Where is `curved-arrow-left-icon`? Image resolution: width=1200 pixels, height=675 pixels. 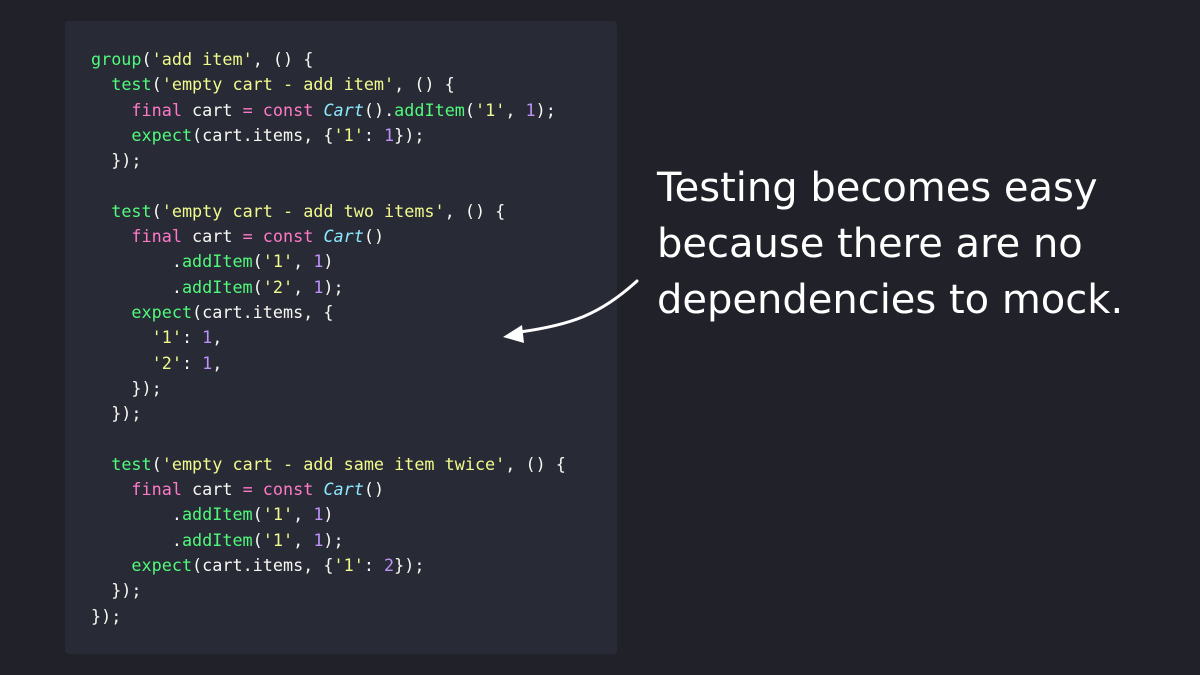 curved-arrow-left-icon is located at coordinates (571, 311).